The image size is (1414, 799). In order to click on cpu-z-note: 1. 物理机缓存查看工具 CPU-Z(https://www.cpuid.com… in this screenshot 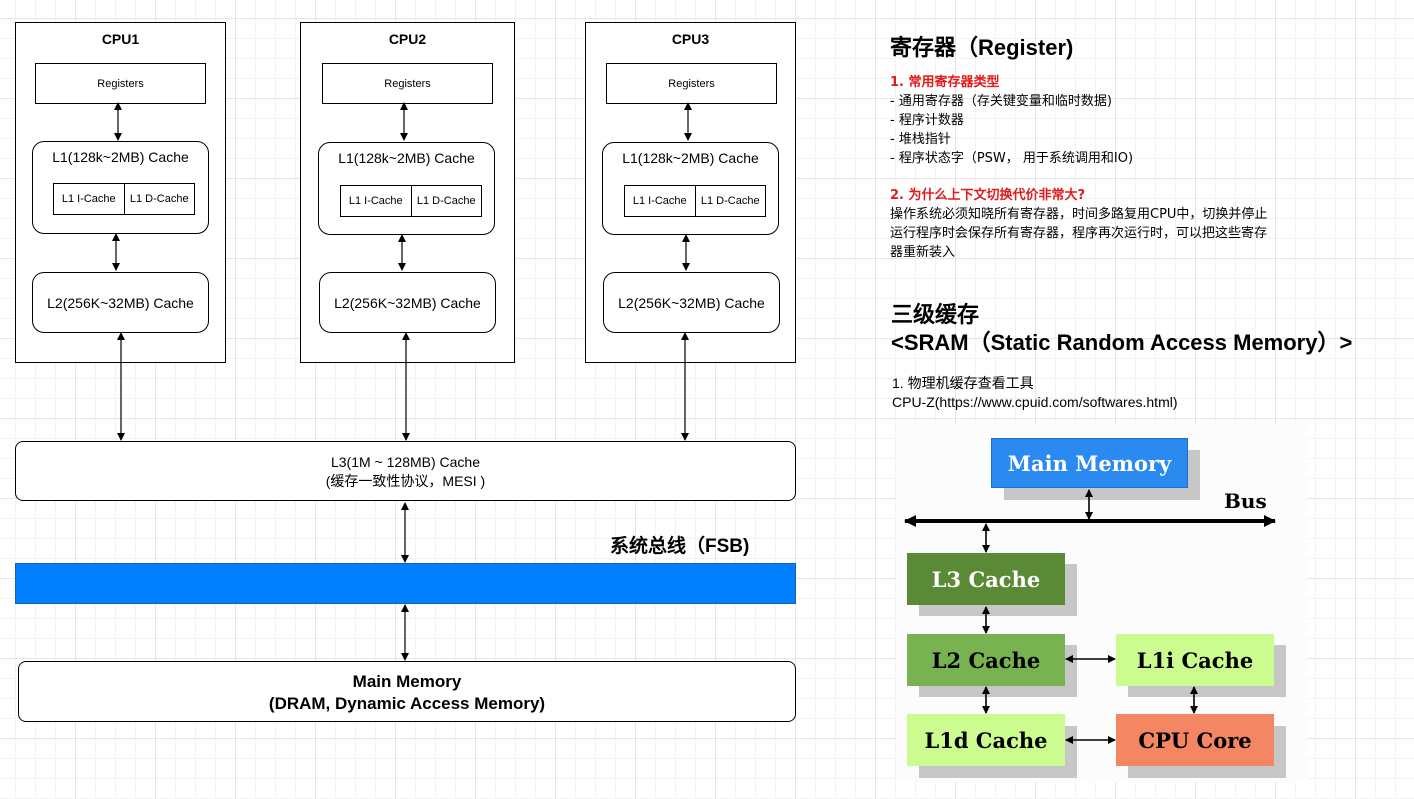, I will do `click(1035, 393)`.